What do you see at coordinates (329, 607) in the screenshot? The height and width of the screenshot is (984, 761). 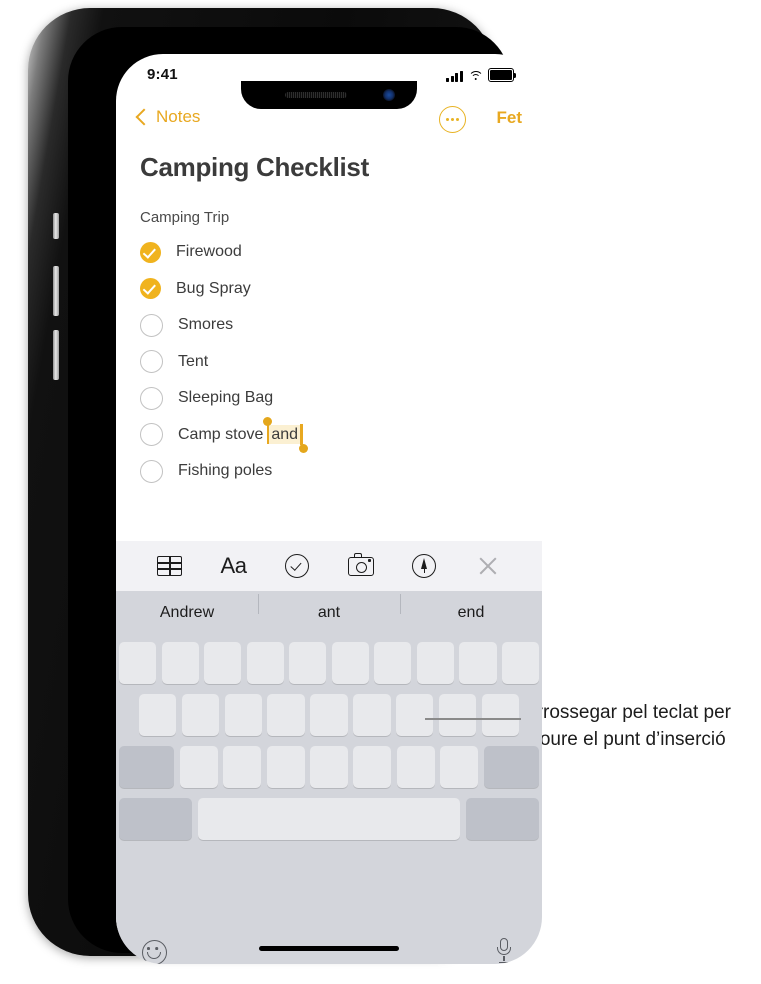 I see `suggestion-item: ant` at bounding box center [329, 607].